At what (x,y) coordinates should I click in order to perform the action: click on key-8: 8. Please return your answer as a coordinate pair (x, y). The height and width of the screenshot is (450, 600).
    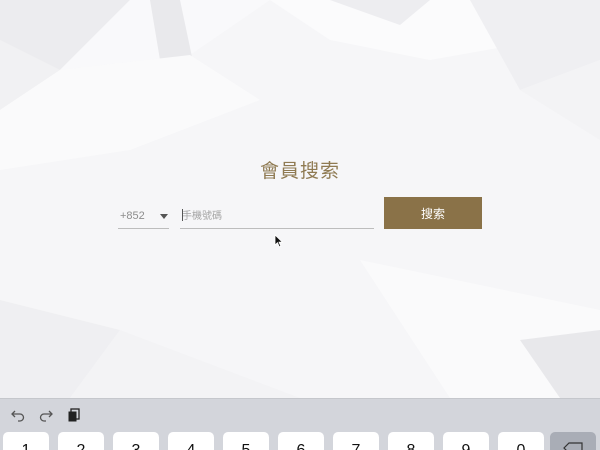
    Looking at the image, I should click on (411, 441).